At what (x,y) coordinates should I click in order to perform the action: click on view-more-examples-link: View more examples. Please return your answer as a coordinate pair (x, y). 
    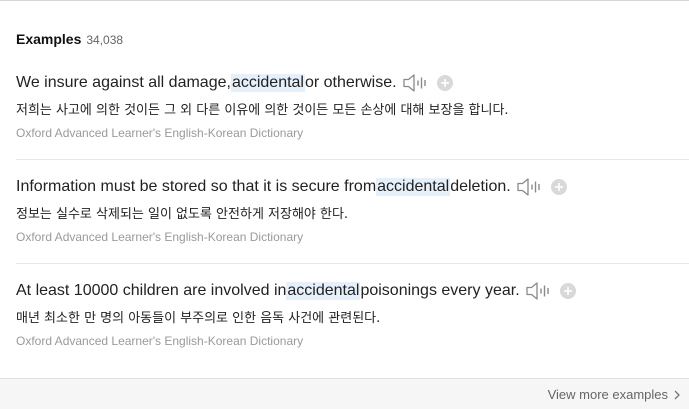
    Looking at the image, I should click on (614, 394).